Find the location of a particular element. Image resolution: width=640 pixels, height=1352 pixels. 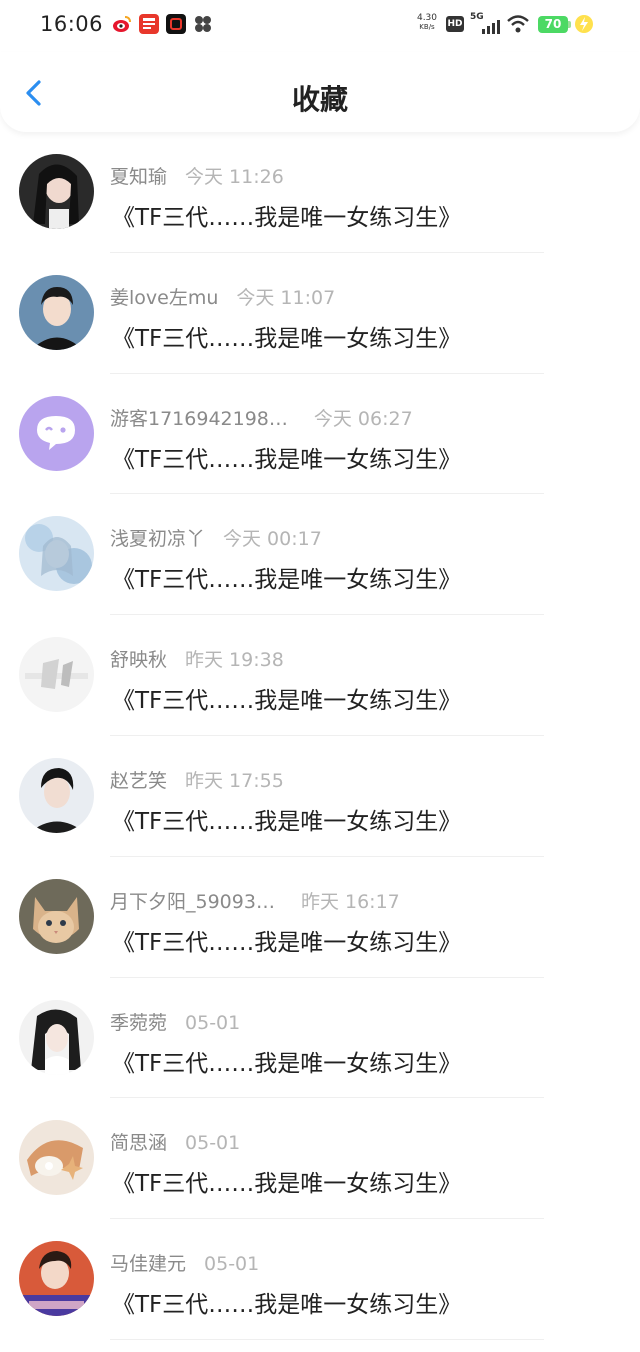

list-item: 夏知瑜 今天 11:26 《TF三代……我是唯一女练习生》 is located at coordinates (320, 192).